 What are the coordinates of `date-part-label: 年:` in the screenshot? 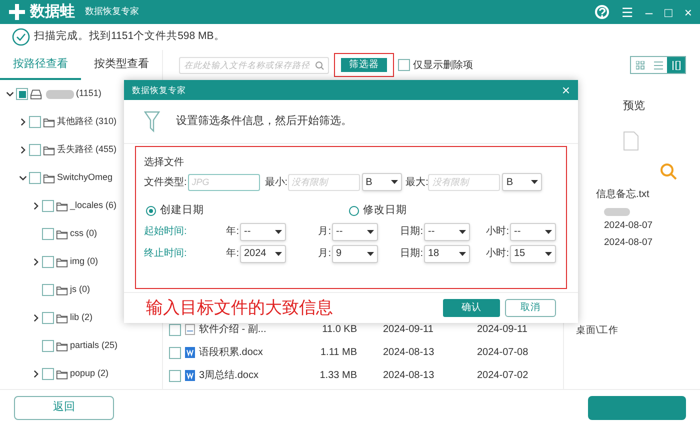 It's located at (232, 232).